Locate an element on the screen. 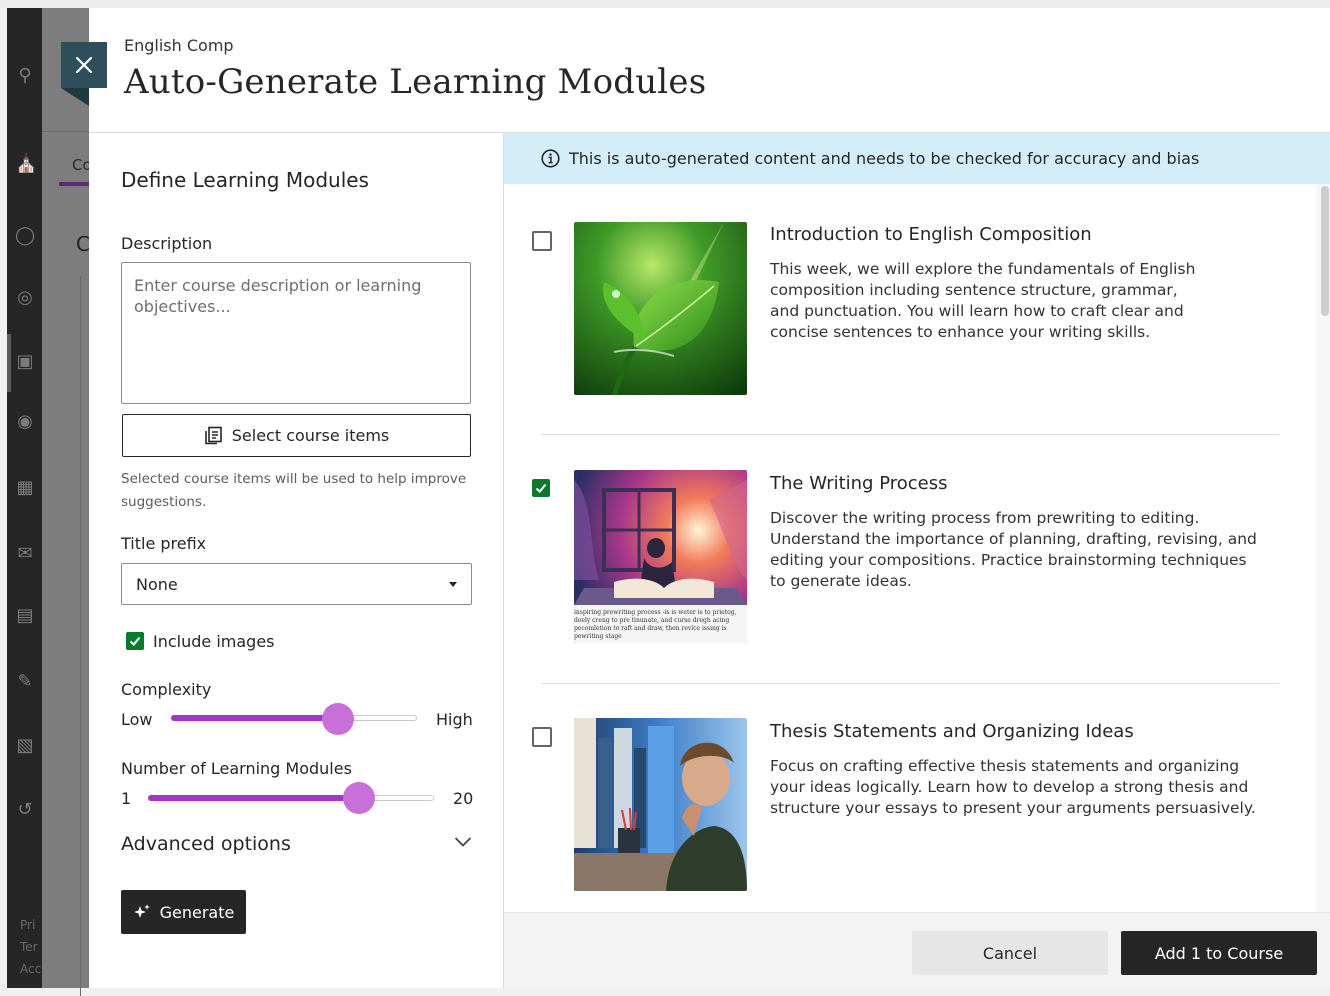 The height and width of the screenshot is (996, 1330). module-2-title: The Writing Process is located at coordinates (859, 483).